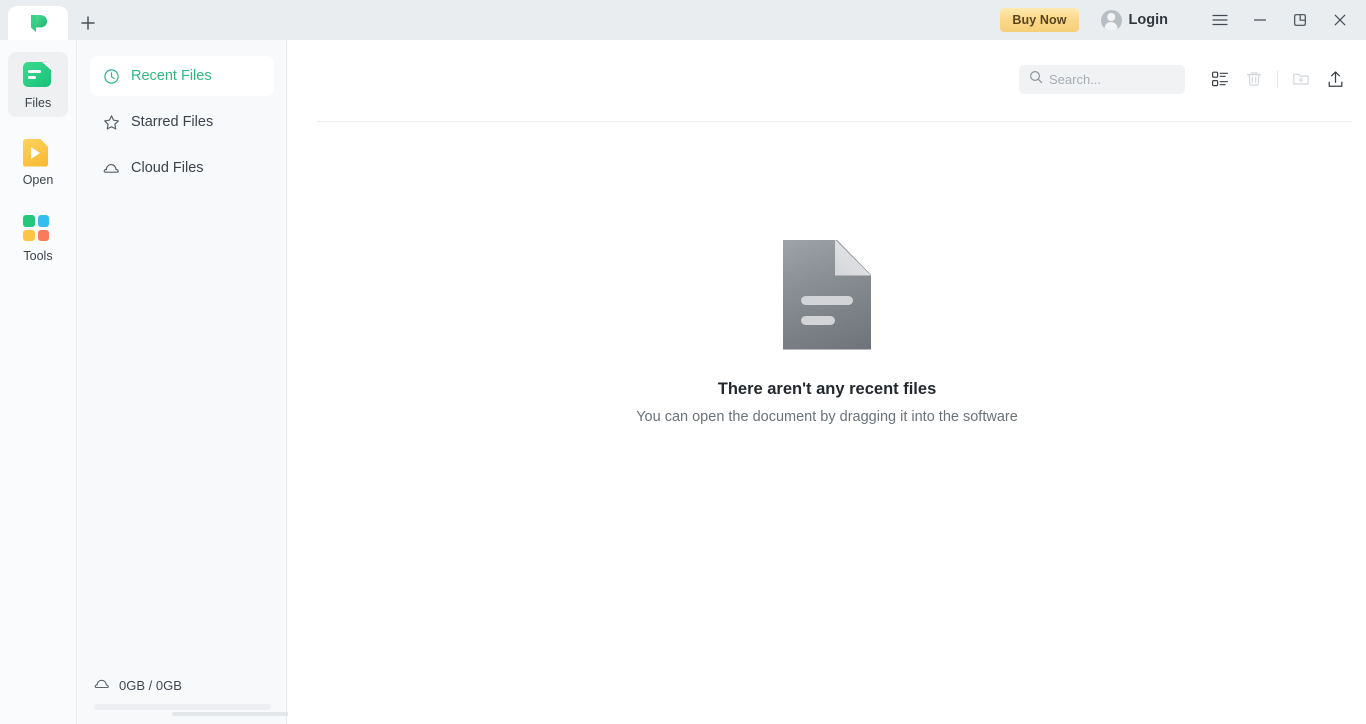  I want to click on open-file-icon, so click(38, 152).